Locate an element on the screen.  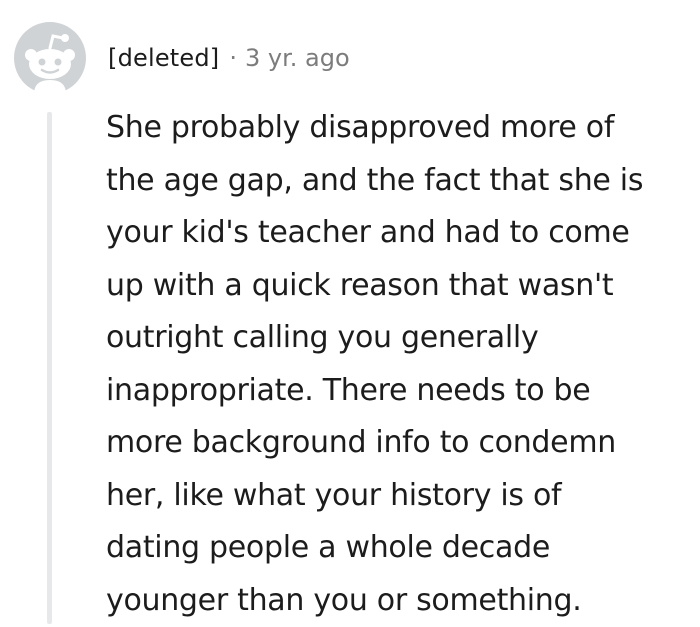
comment-body-line: outright calling you generally is located at coordinates (403, 338).